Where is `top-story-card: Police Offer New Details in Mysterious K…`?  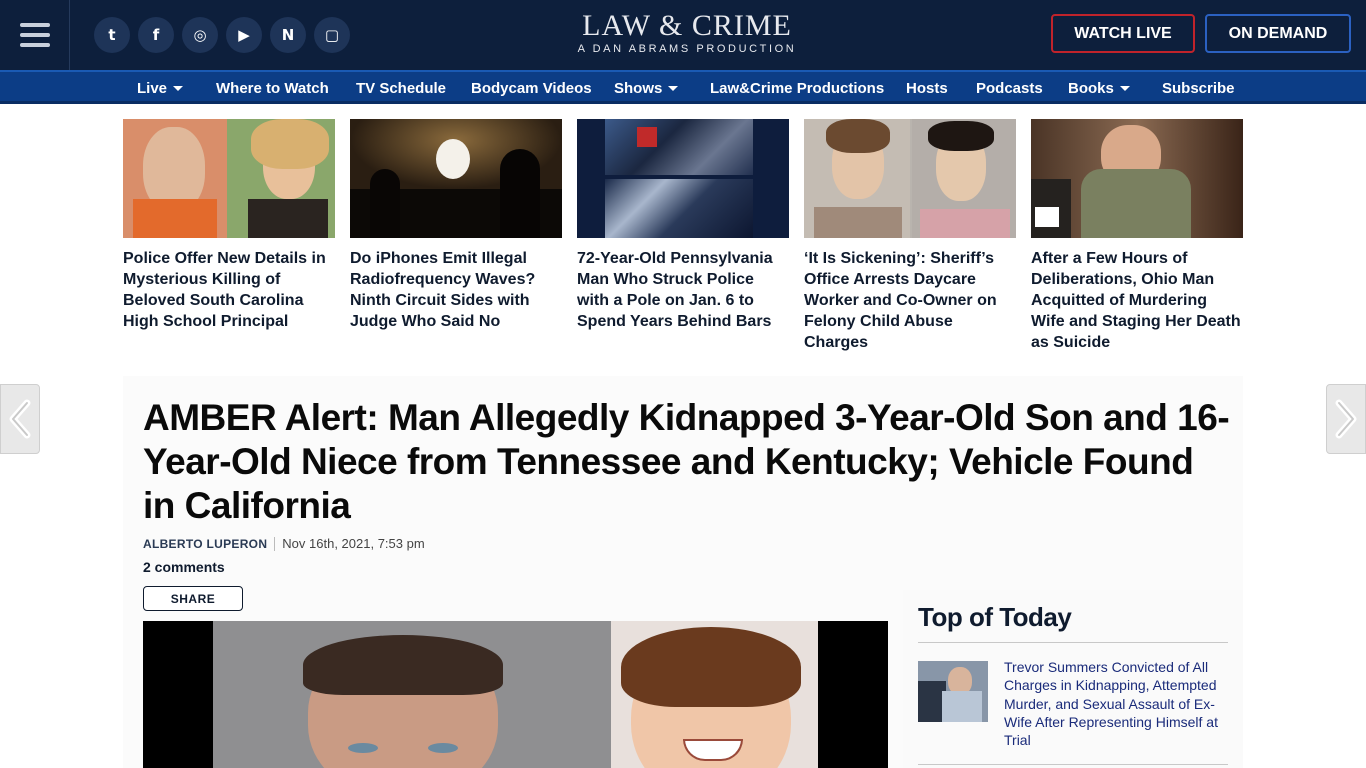 top-story-card: Police Offer New Details in Mysterious K… is located at coordinates (229, 225).